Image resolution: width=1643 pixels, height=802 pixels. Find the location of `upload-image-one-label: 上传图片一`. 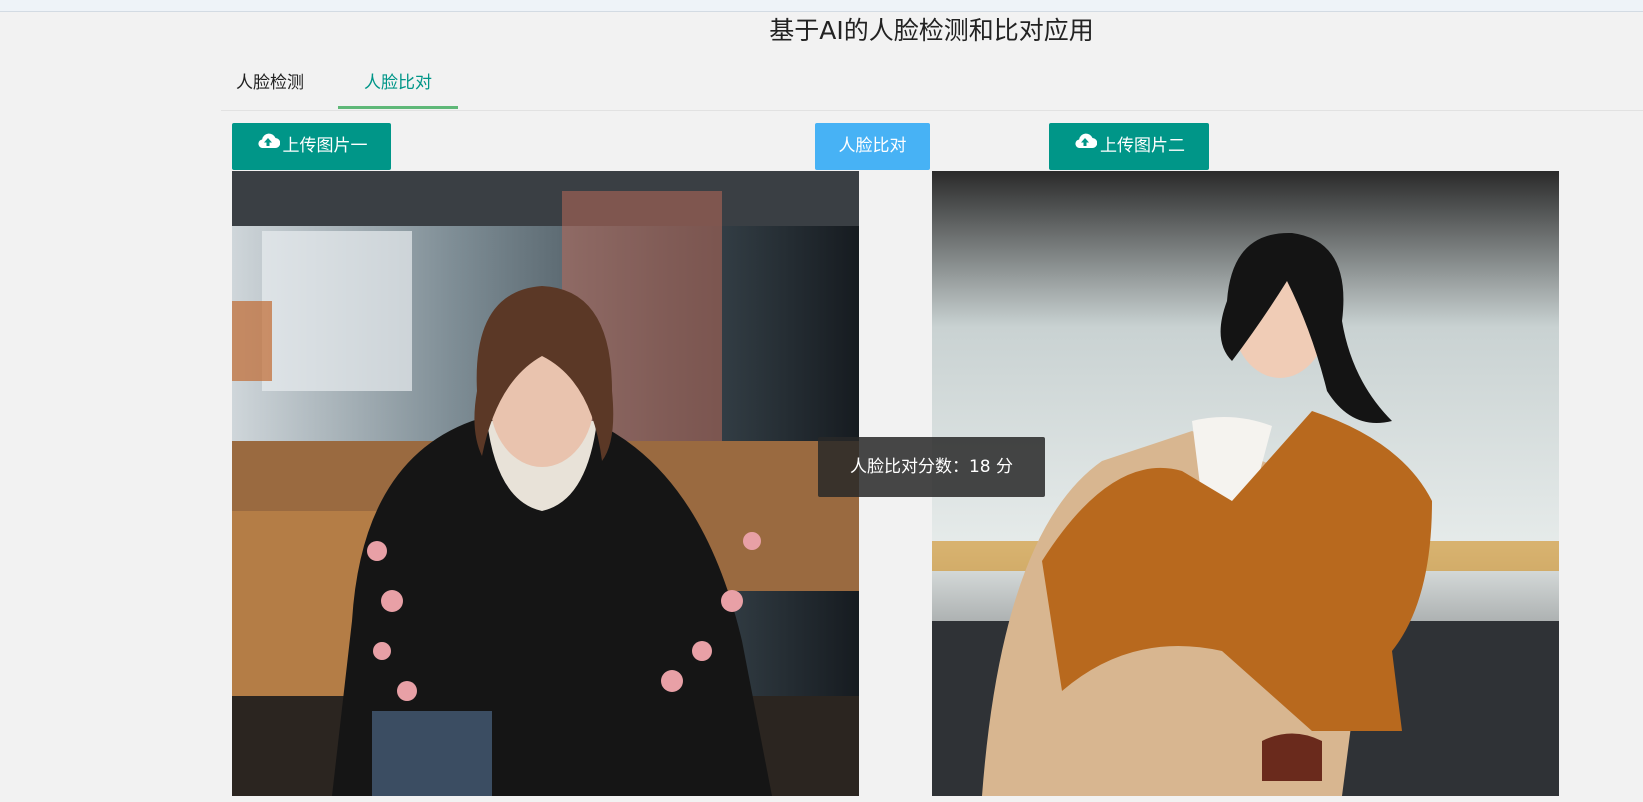

upload-image-one-label: 上传图片一 is located at coordinates (325, 146).